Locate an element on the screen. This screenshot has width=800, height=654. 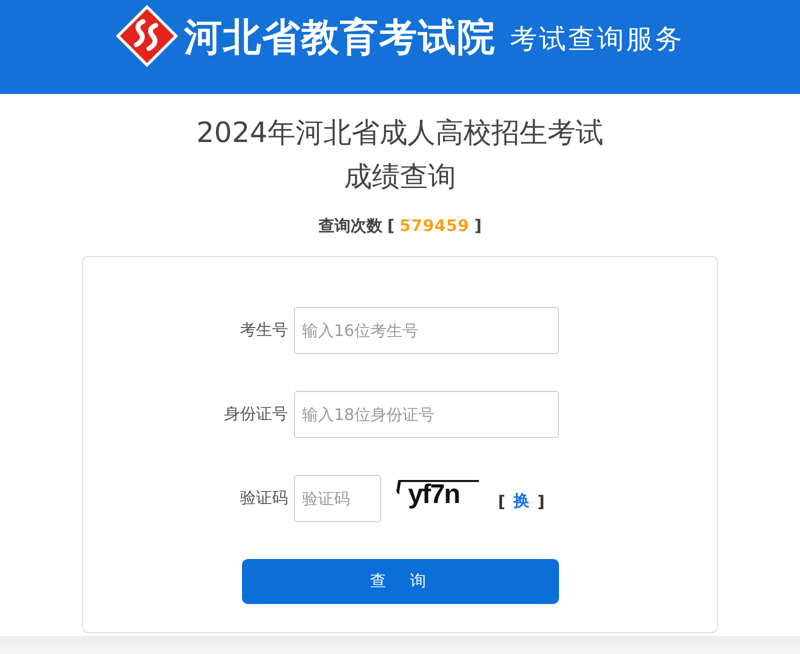
query-count-label: 查询次数 is located at coordinates (350, 226).